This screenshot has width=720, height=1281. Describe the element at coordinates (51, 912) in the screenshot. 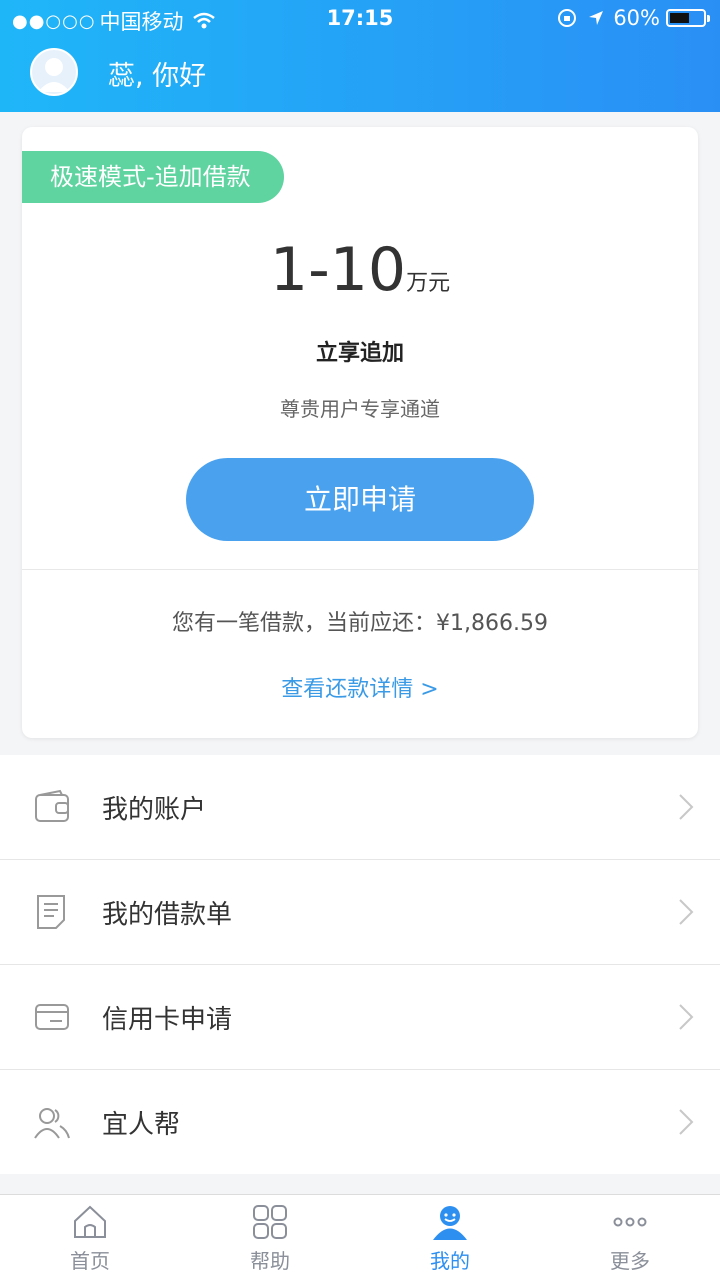

I see `document-icon` at that location.